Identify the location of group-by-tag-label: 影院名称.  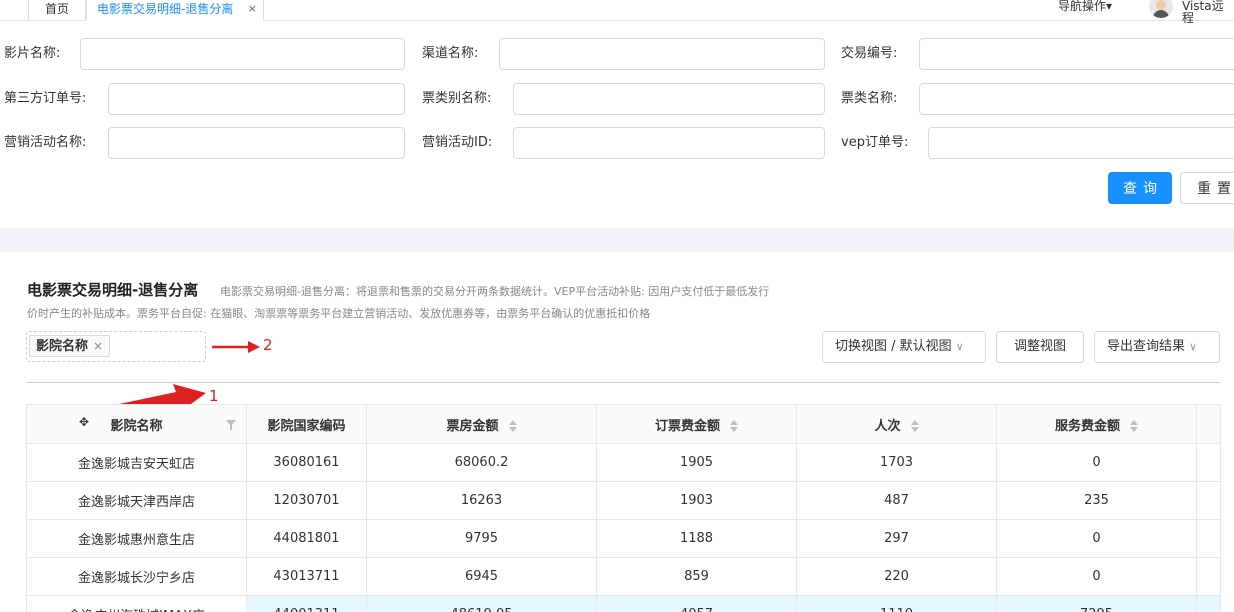
(62, 346).